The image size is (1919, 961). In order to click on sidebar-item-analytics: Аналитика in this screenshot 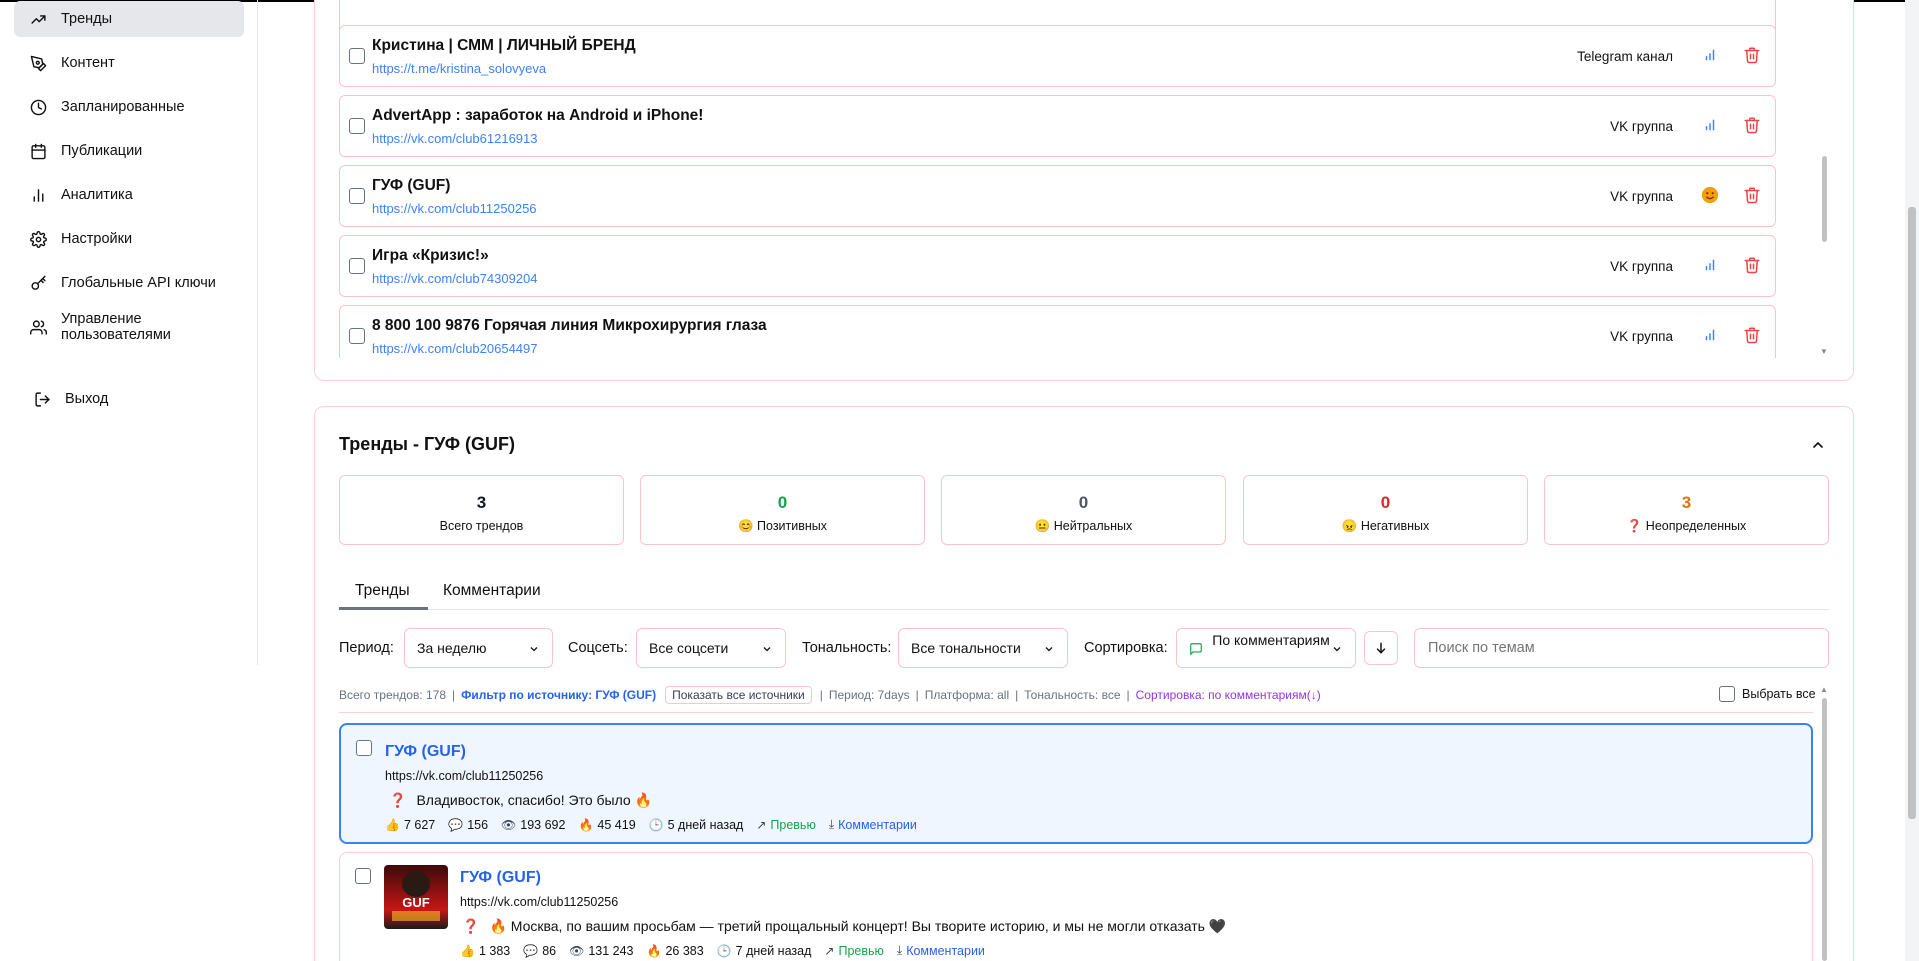, I will do `click(129, 195)`.